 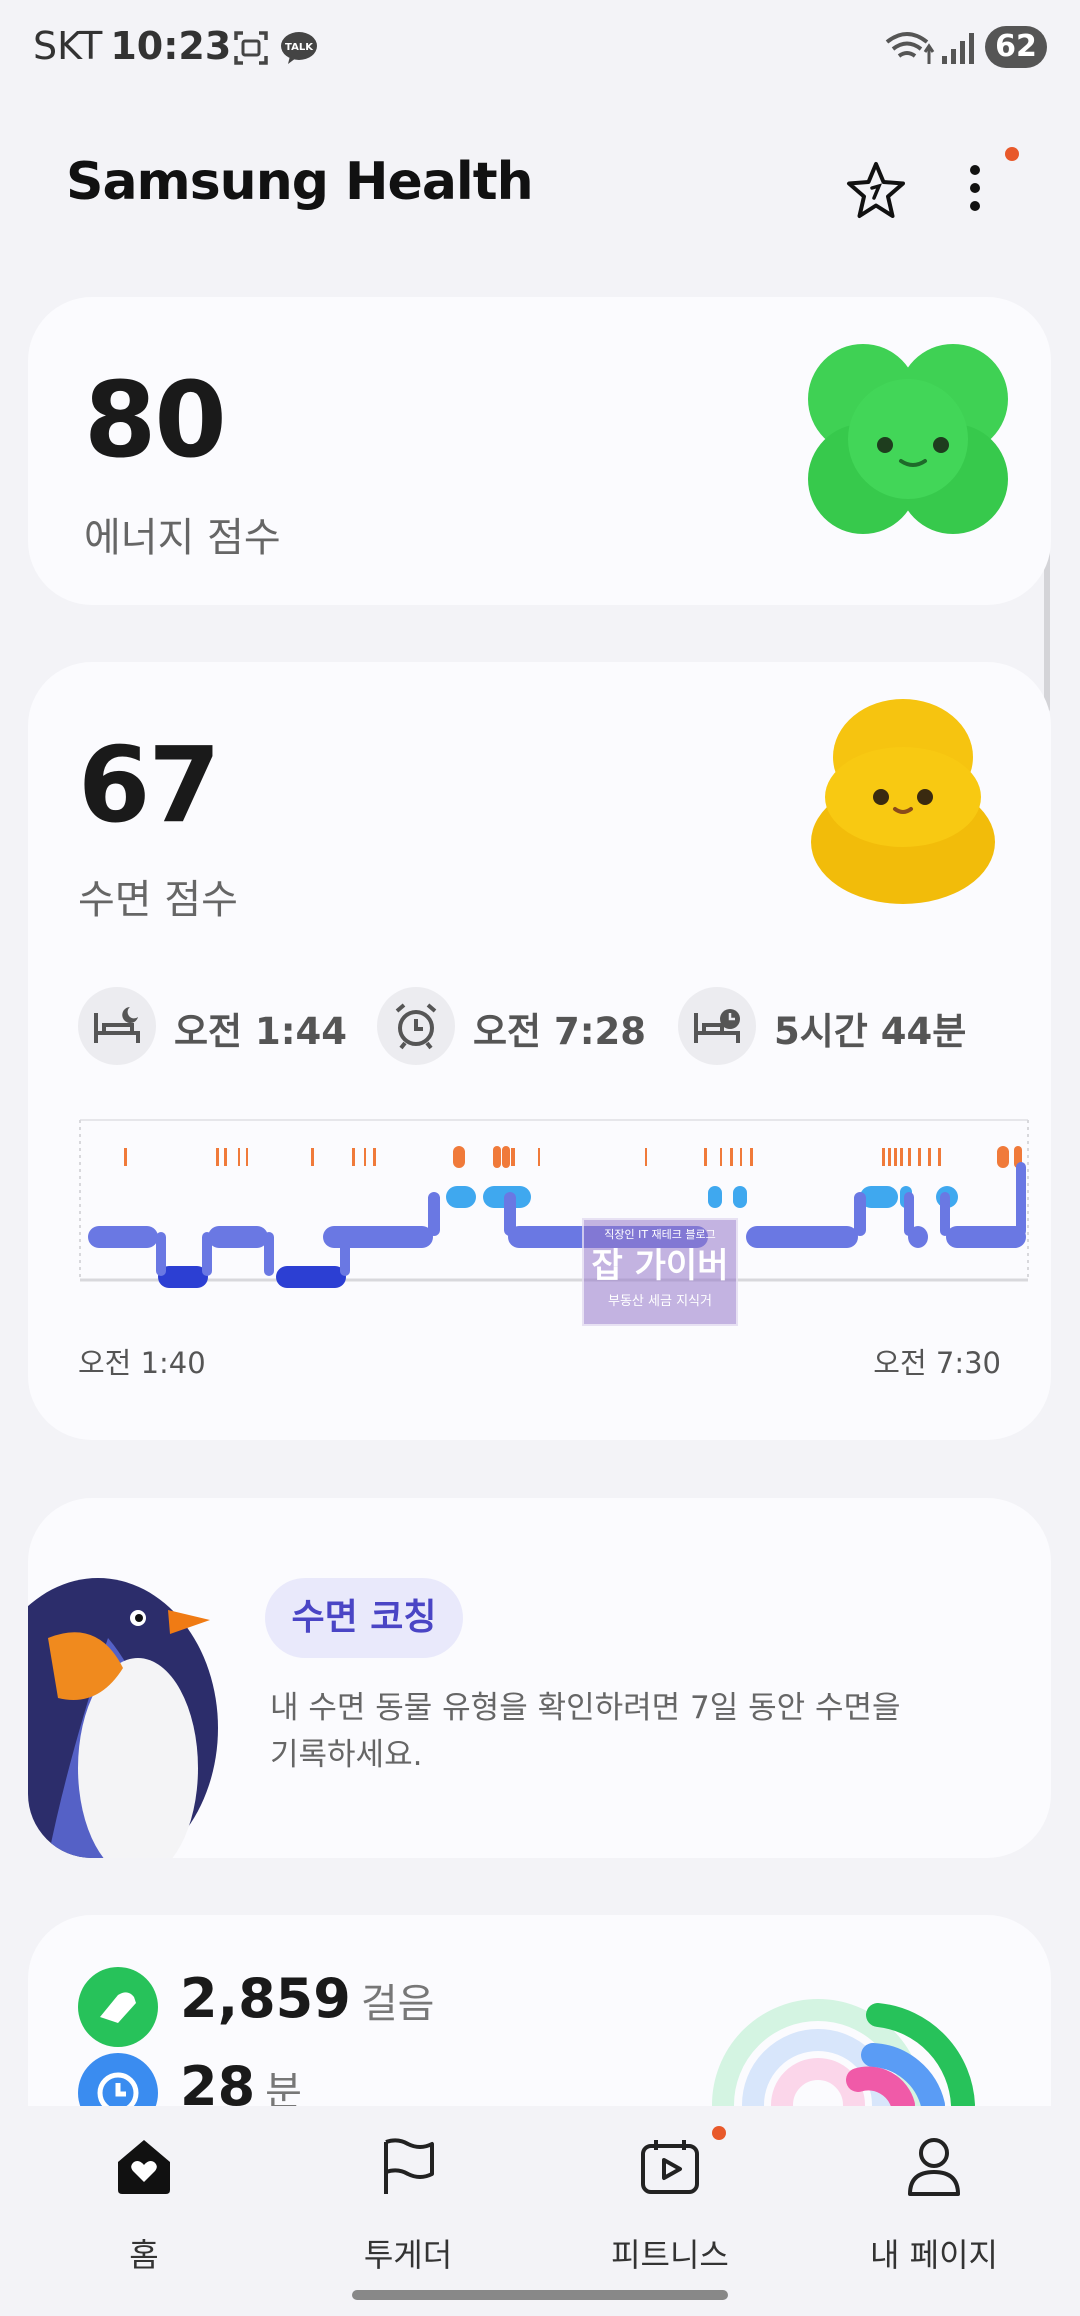 I want to click on notification-dot, so click(x=1012, y=154).